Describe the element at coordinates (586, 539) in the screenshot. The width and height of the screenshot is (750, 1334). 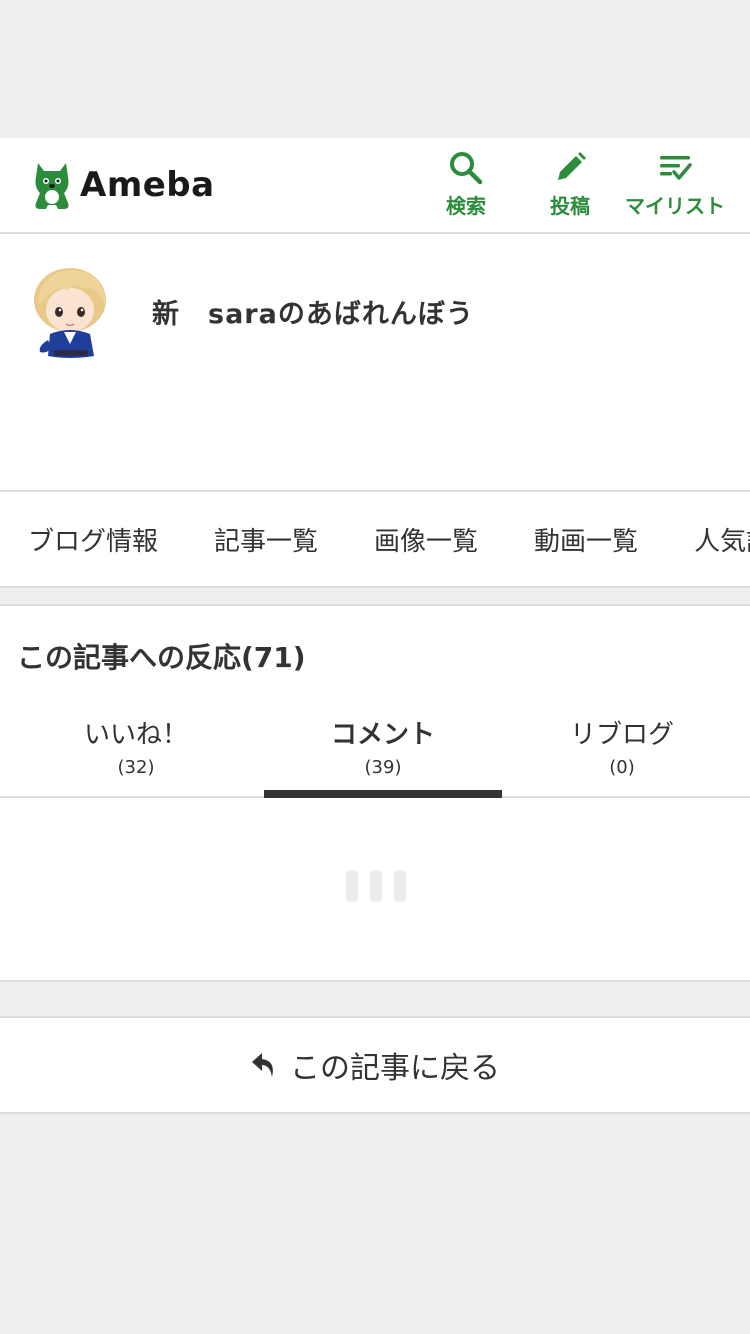
I see `blog-nav-item-video-list: 動画一覧` at that location.